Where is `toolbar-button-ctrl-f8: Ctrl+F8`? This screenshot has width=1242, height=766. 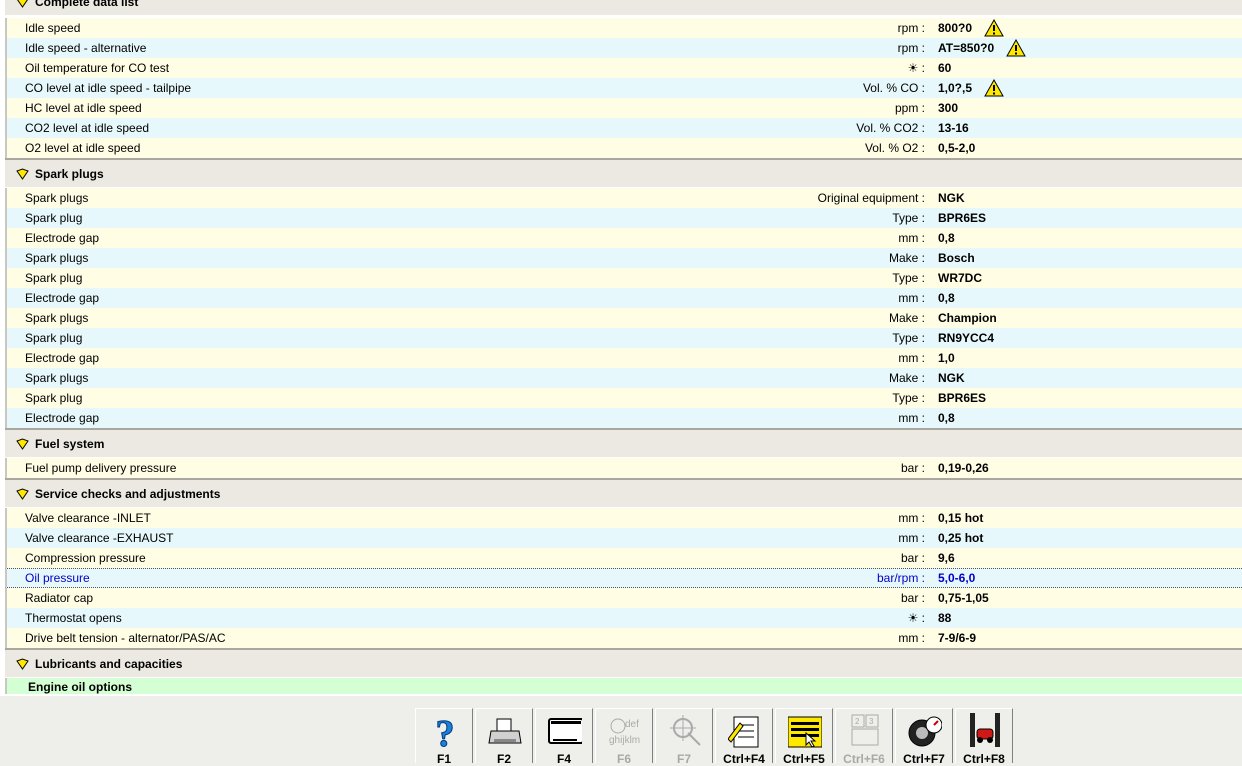 toolbar-button-ctrl-f8: Ctrl+F8 is located at coordinates (984, 737).